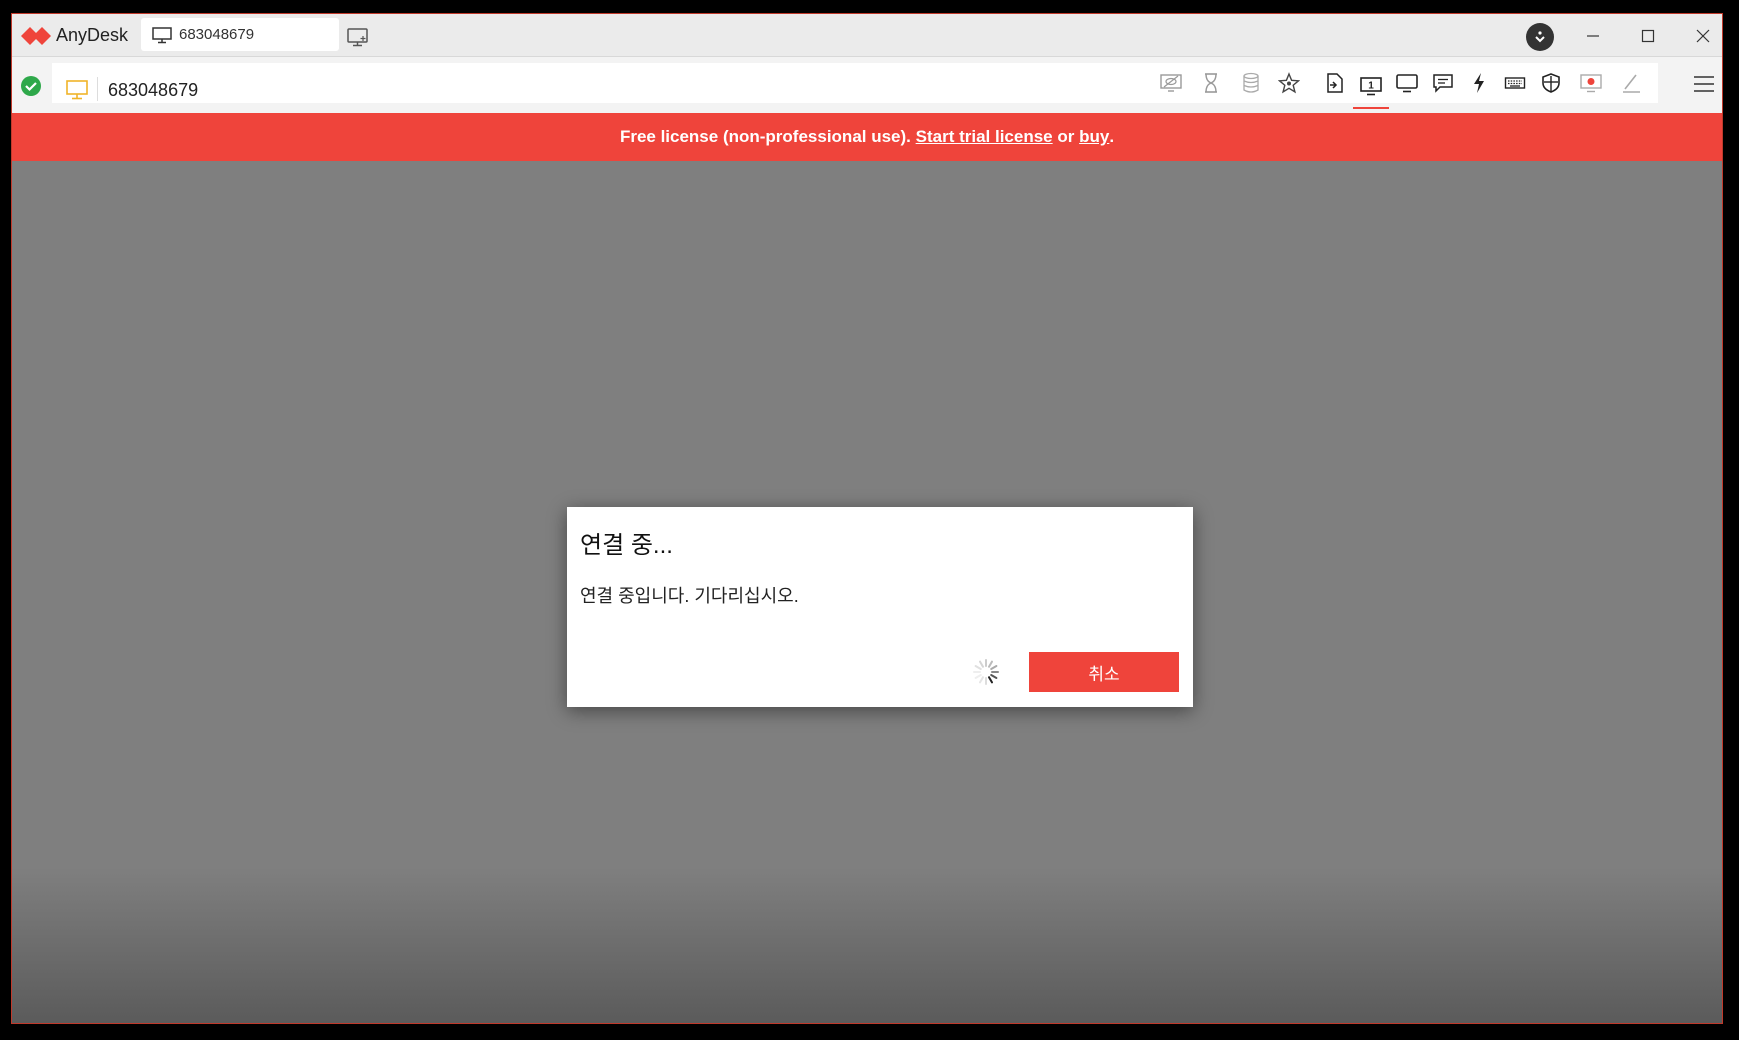 The width and height of the screenshot is (1739, 1040). I want to click on chat-icon, so click(1443, 83).